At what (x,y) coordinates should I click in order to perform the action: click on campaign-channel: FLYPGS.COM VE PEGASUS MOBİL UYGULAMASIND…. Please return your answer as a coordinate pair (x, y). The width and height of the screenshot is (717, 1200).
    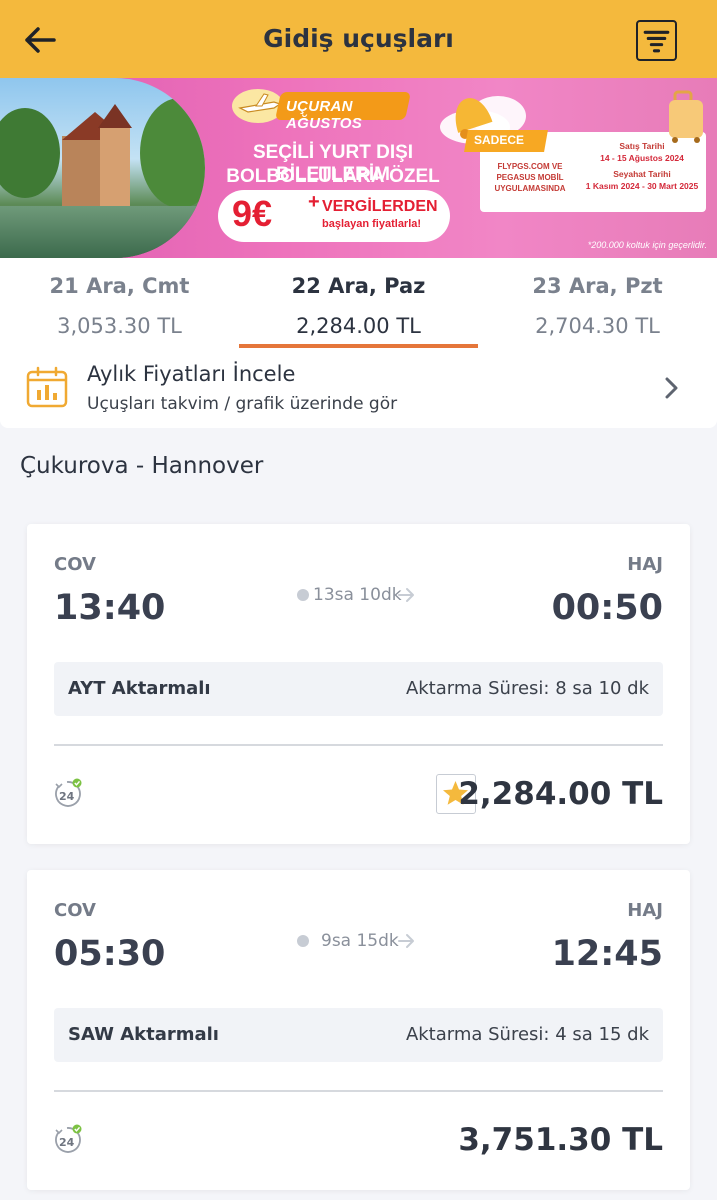
    Looking at the image, I should click on (530, 177).